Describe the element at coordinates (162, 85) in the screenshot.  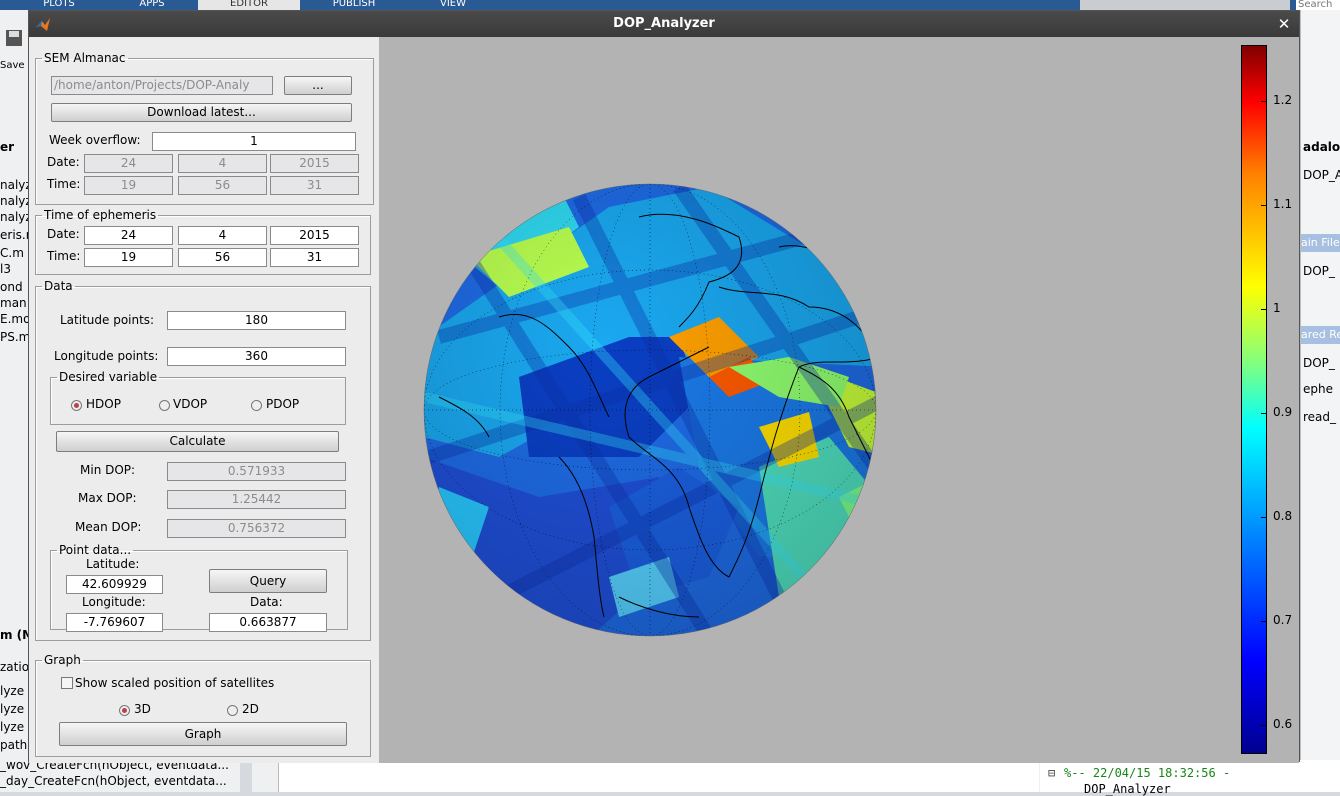
I see `almanac-path-field: /home/anton/Projects/DOP-Analy` at that location.